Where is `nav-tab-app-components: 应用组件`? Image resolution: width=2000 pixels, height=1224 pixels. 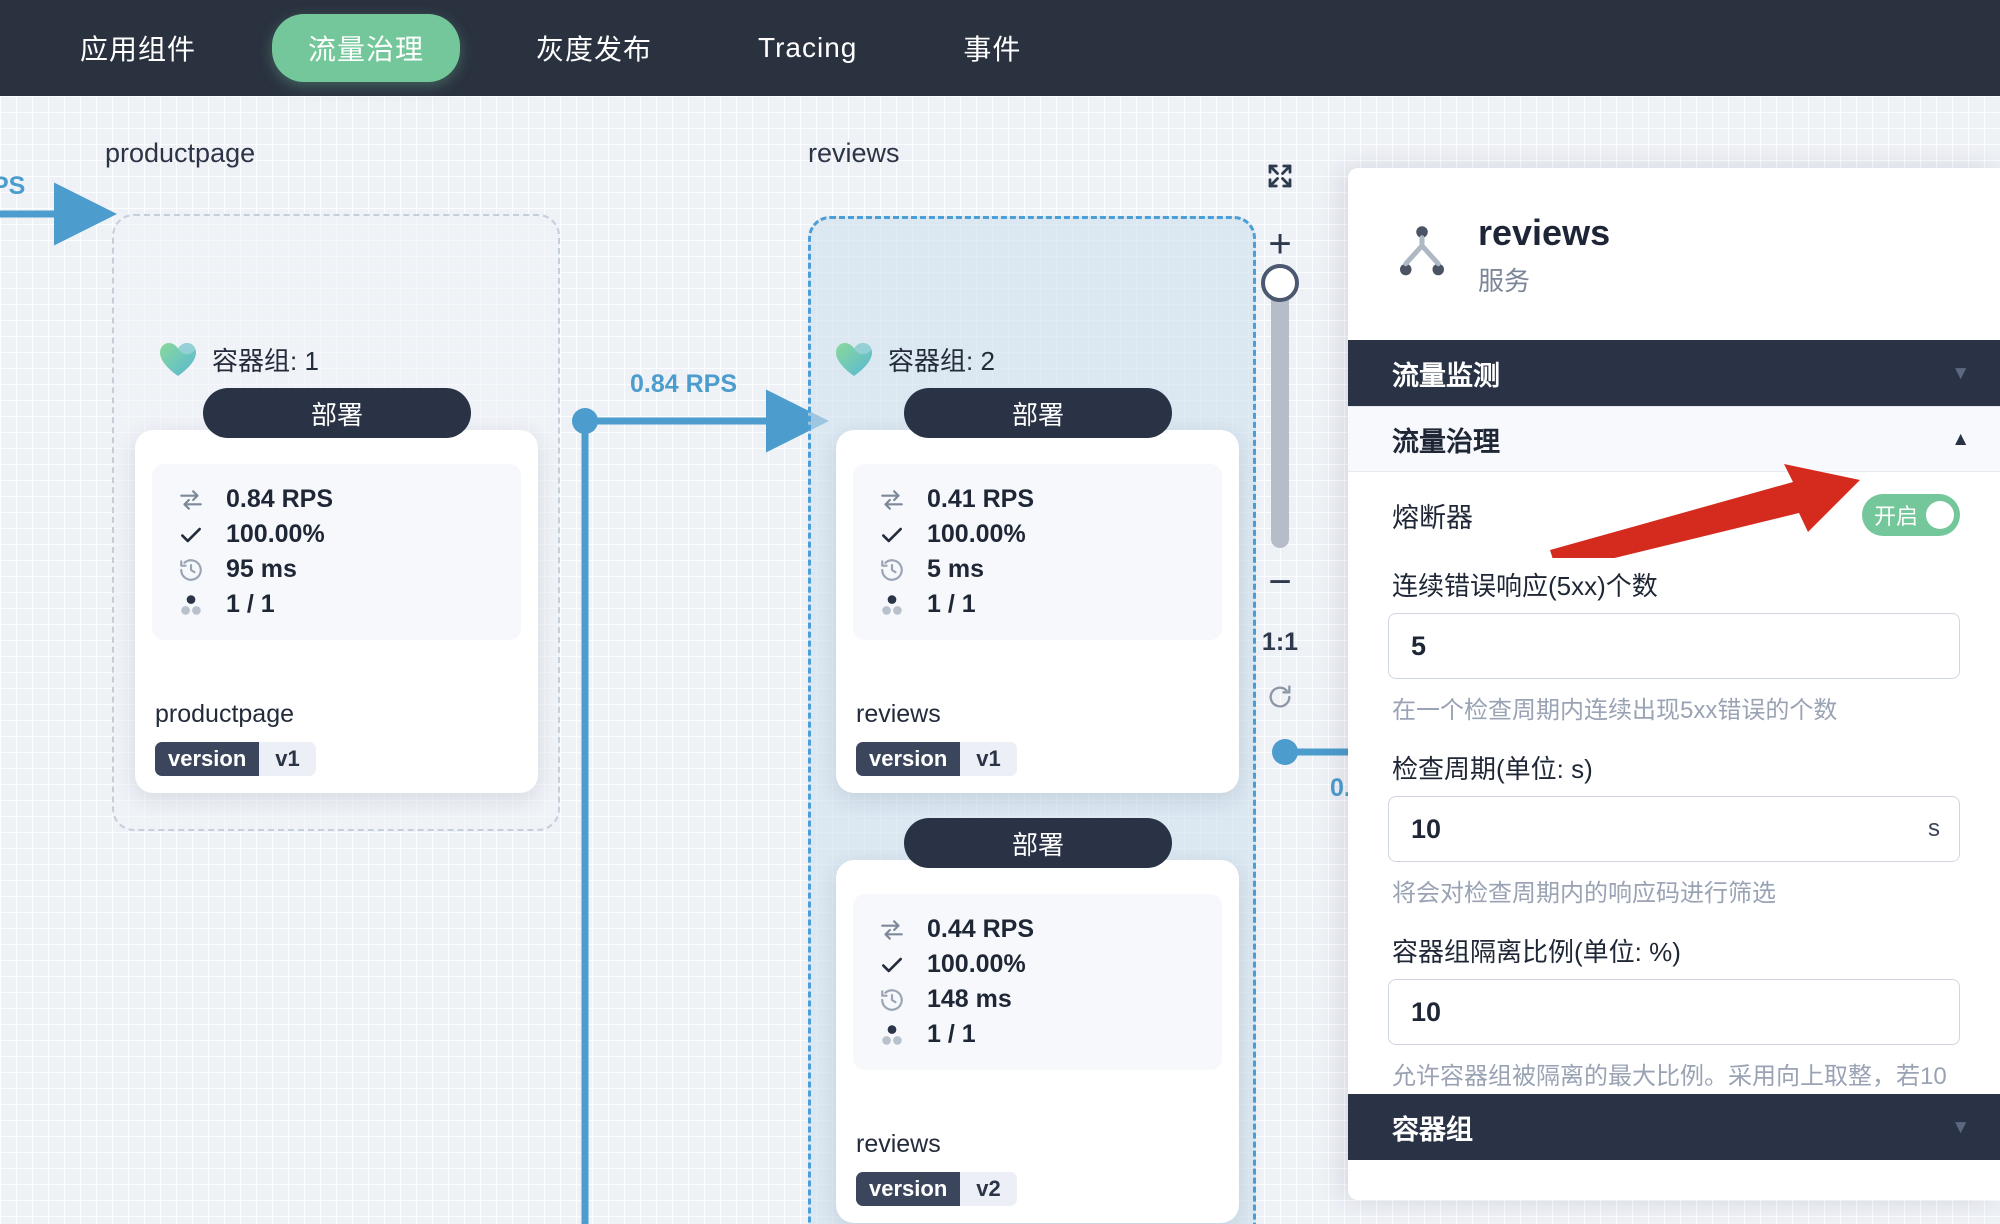 nav-tab-app-components: 应用组件 is located at coordinates (138, 48).